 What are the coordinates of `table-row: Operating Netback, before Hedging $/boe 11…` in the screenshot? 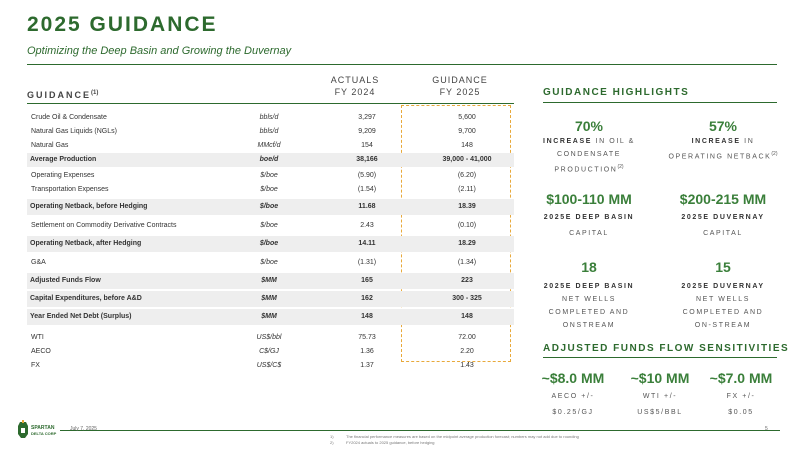 It's located at (270, 207).